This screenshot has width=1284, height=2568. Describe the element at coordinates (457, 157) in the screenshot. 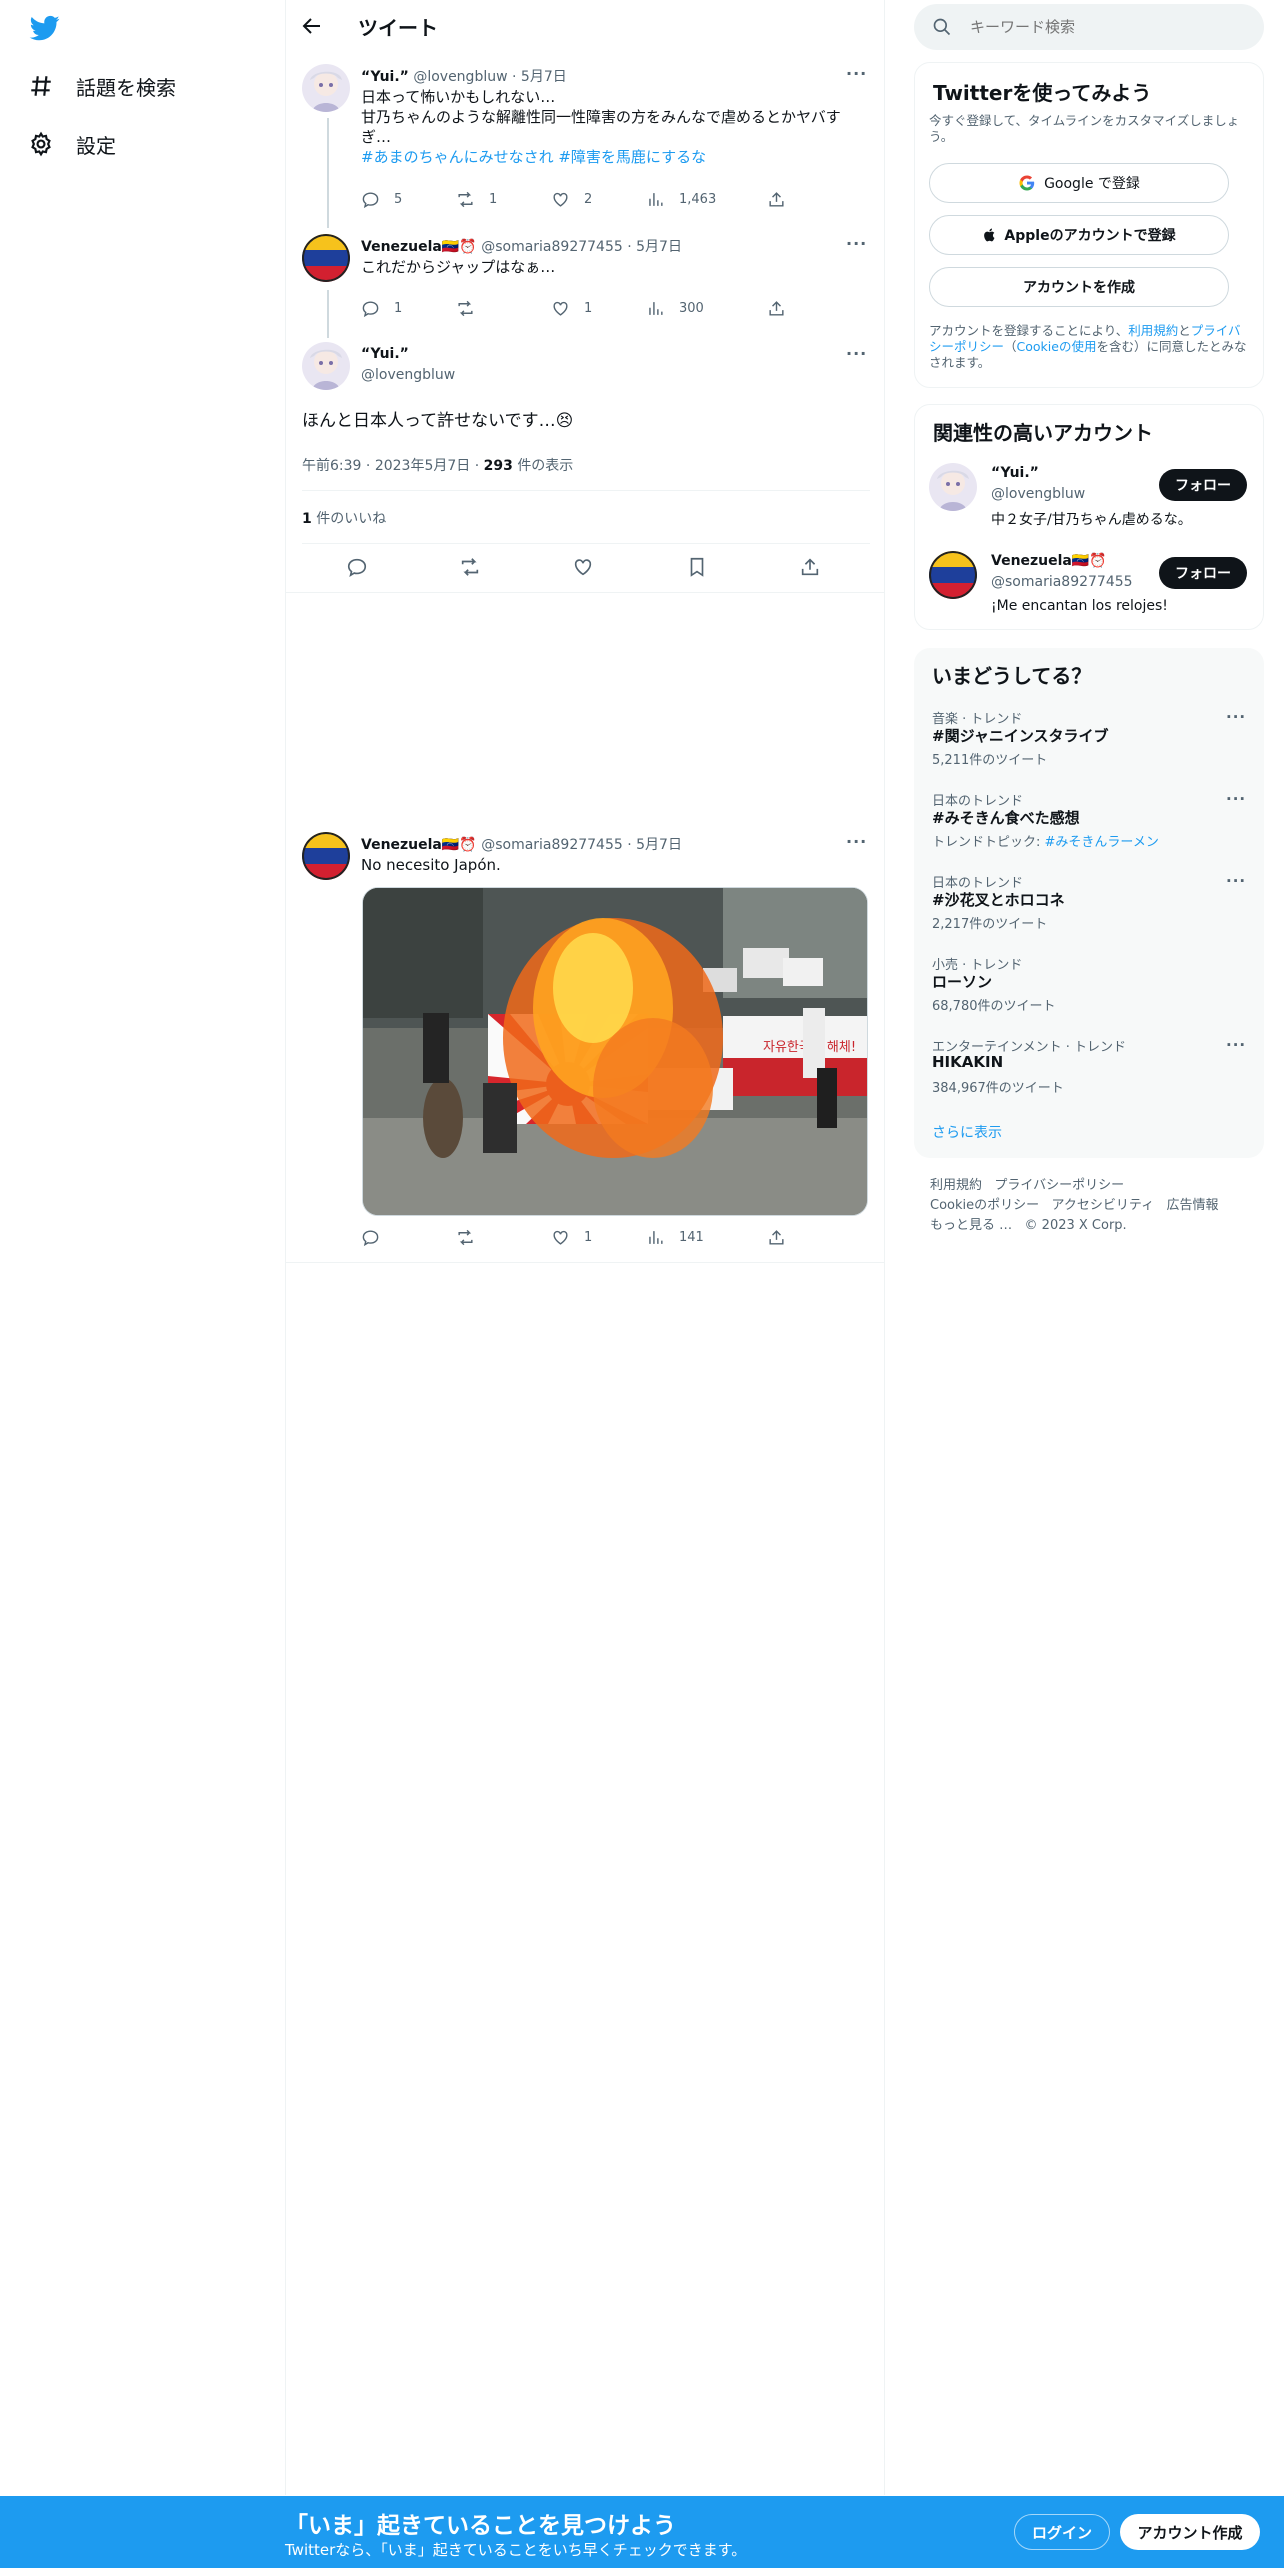

I see `hashtag-link: #あまのちゃんにみせなされ` at that location.